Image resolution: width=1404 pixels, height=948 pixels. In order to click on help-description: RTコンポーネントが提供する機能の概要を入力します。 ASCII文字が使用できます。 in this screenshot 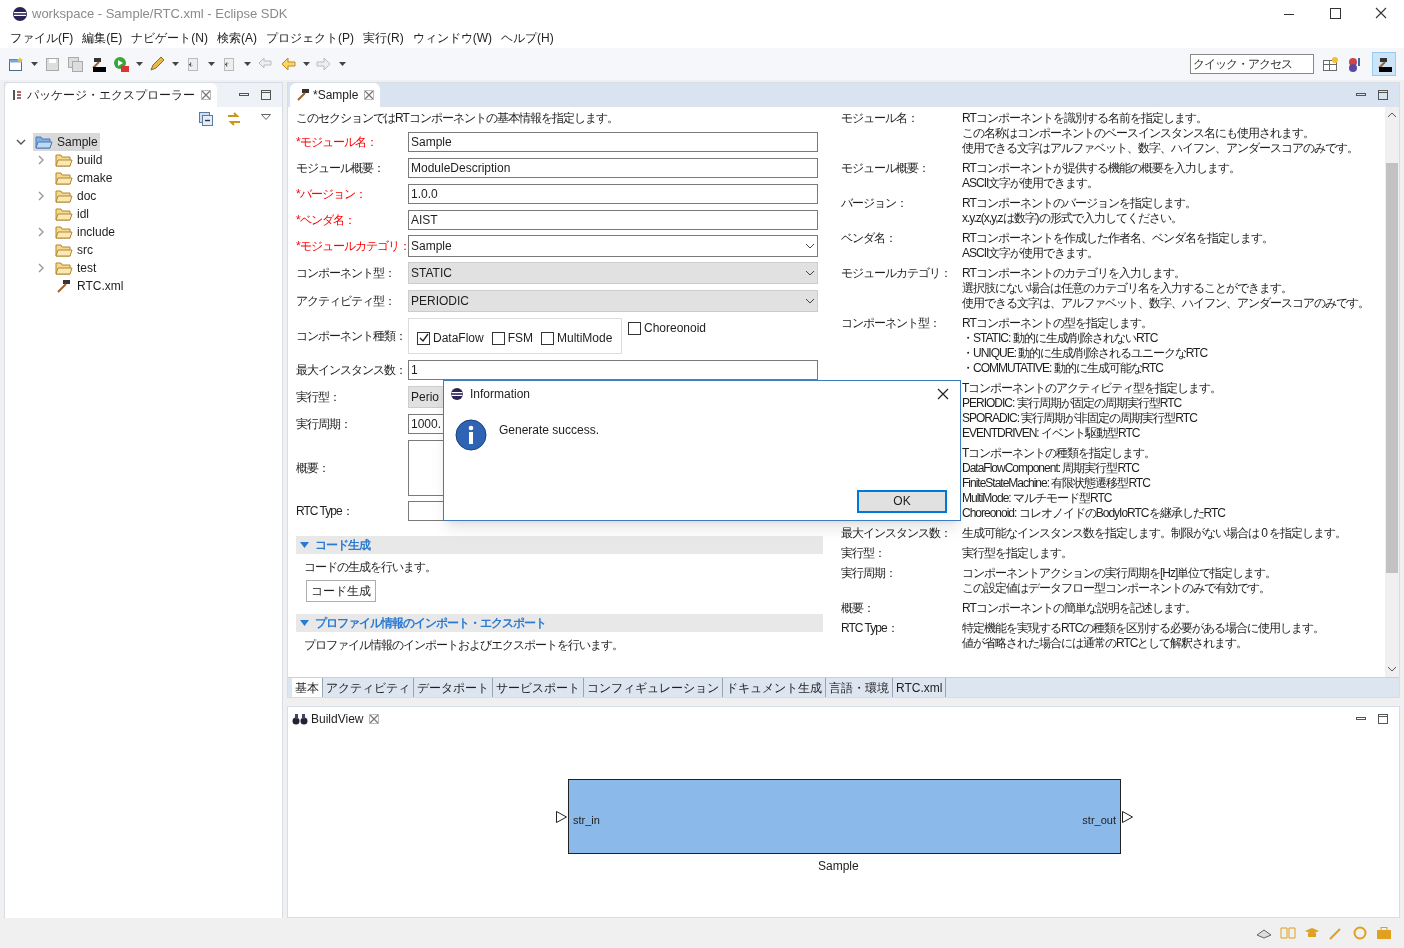, I will do `click(1101, 176)`.